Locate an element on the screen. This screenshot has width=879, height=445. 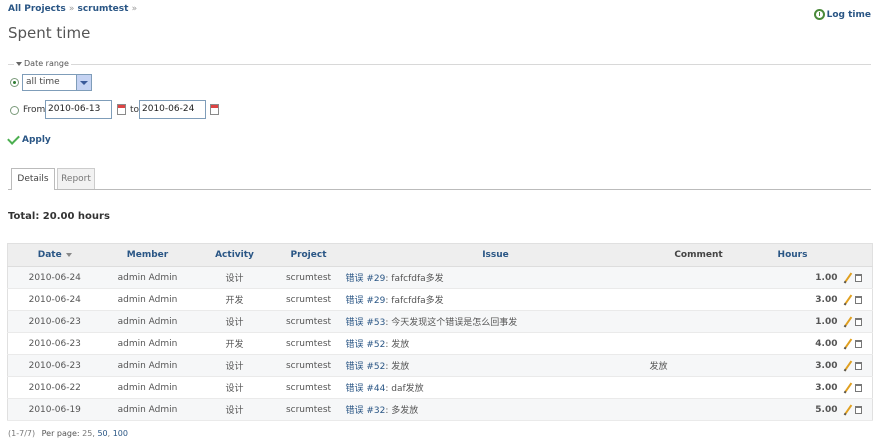
tab-details: Details is located at coordinates (33, 179).